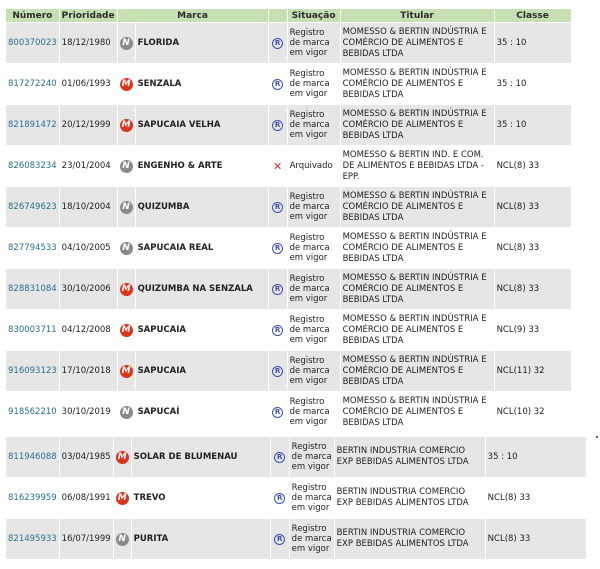 The height and width of the screenshot is (569, 600). I want to click on numero-link: 826083234, so click(32, 166).